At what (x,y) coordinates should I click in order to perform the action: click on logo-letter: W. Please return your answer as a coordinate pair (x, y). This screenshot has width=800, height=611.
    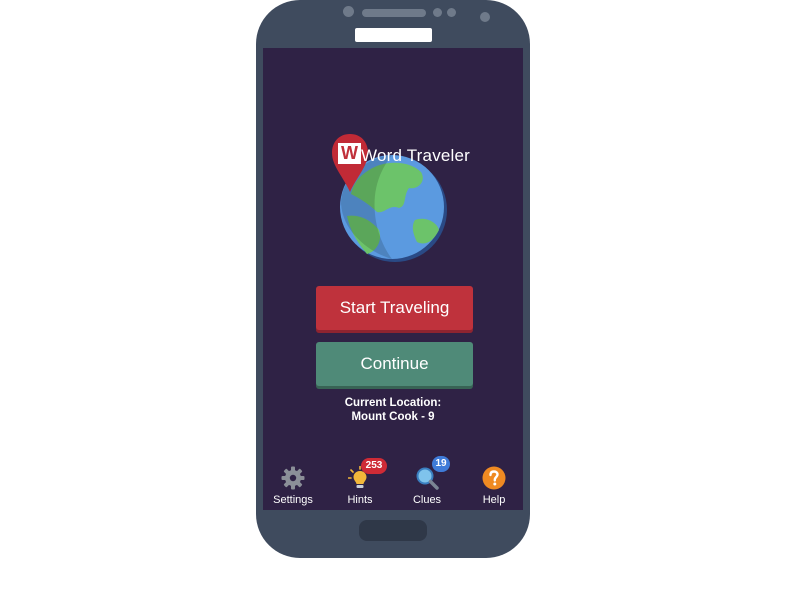
    Looking at the image, I should click on (349, 153).